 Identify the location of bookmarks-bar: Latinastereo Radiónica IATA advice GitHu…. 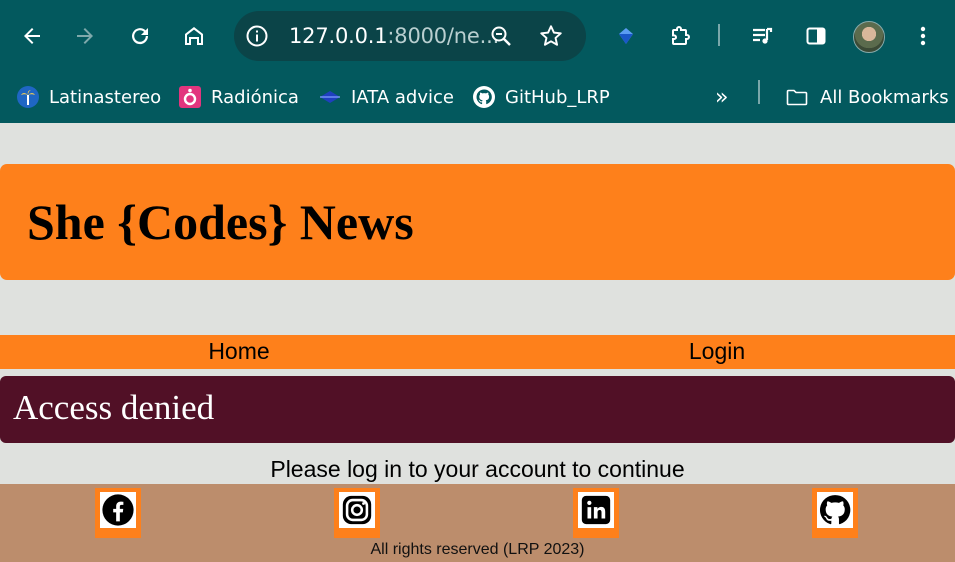
(477, 97).